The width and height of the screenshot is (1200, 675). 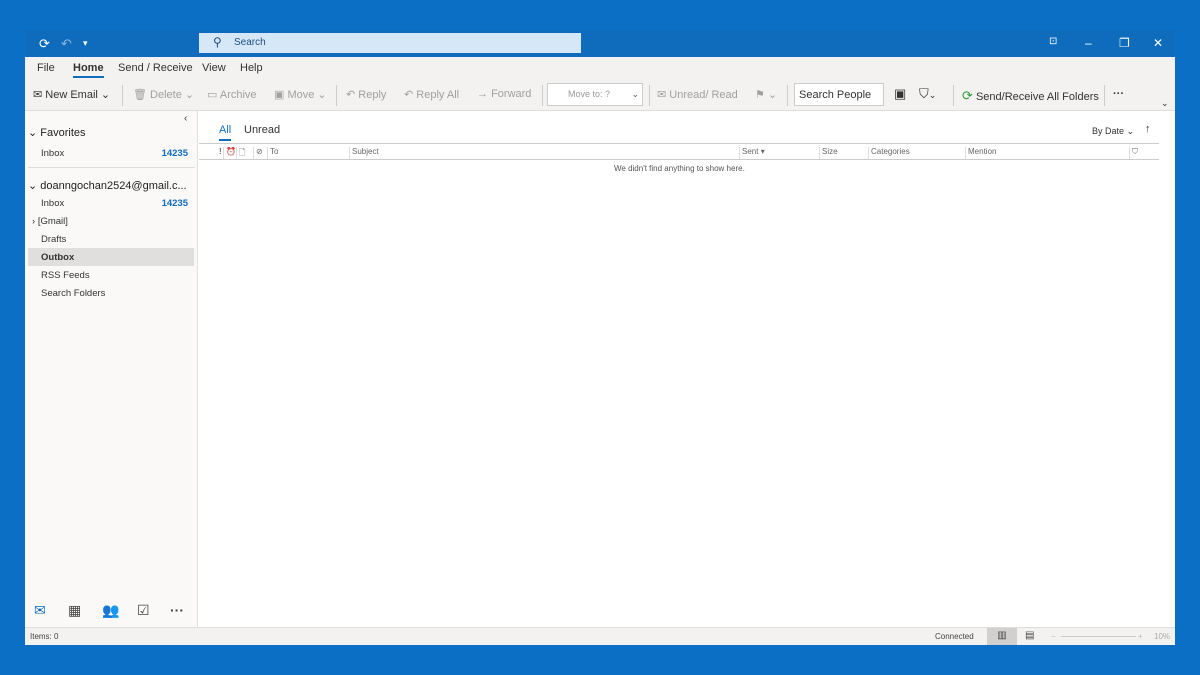 What do you see at coordinates (111, 153) in the screenshot?
I see `favorite-inbox: Inbox 14235` at bounding box center [111, 153].